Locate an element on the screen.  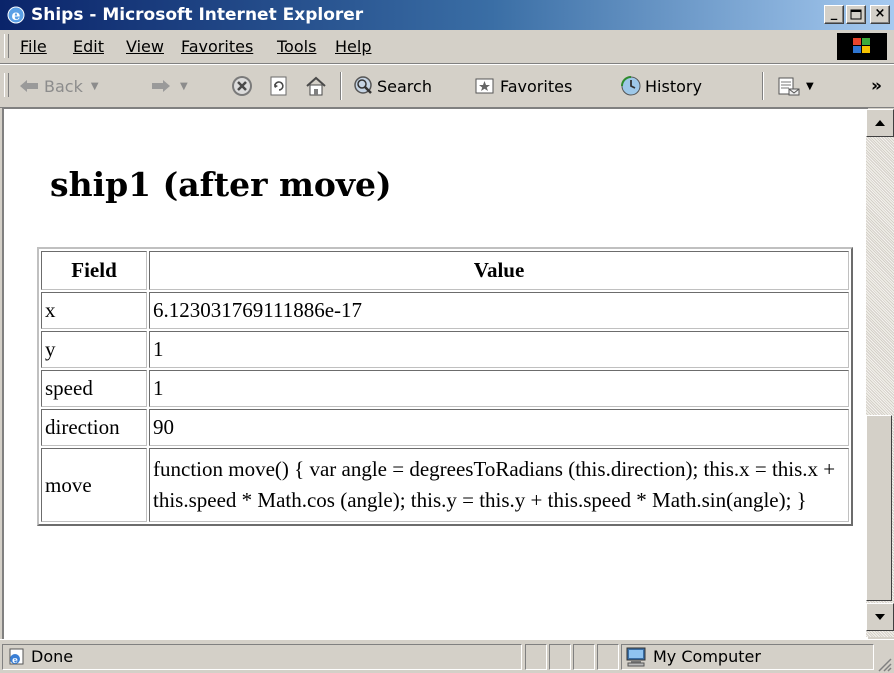
field-cell: move is located at coordinates (94, 485).